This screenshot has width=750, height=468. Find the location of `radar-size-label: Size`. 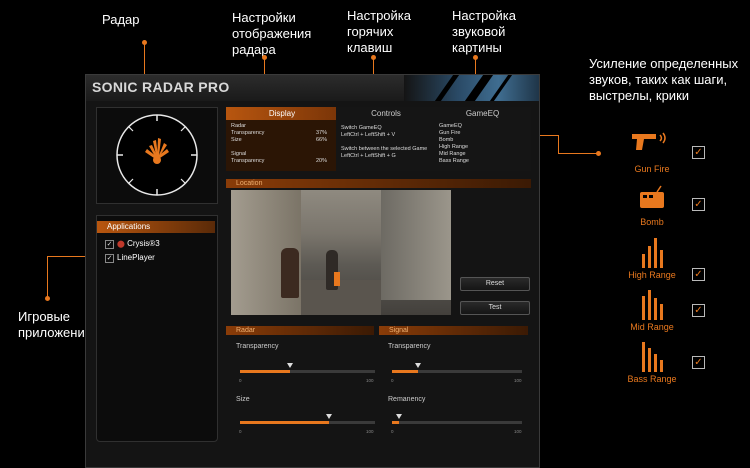

radar-size-label: Size is located at coordinates (243, 399).